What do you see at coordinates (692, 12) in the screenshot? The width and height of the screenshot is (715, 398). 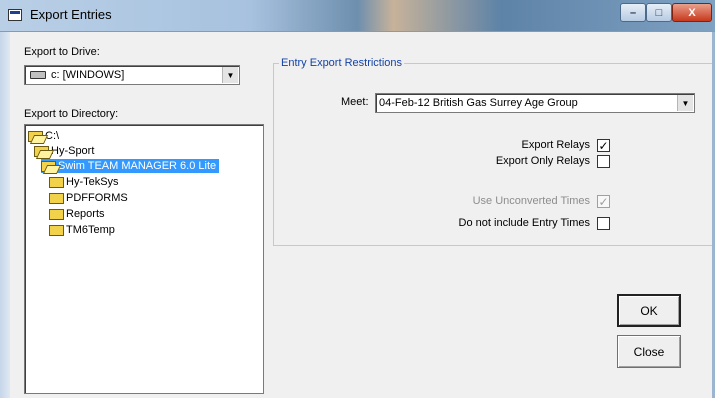 I see `close-window-button: X` at bounding box center [692, 12].